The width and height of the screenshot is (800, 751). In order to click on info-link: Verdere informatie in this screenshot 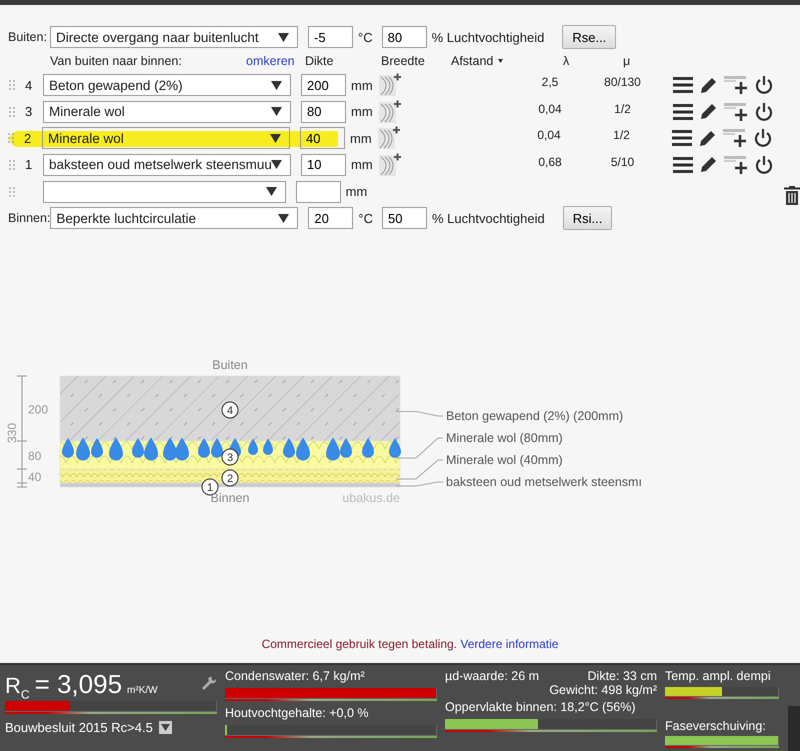, I will do `click(509, 644)`.